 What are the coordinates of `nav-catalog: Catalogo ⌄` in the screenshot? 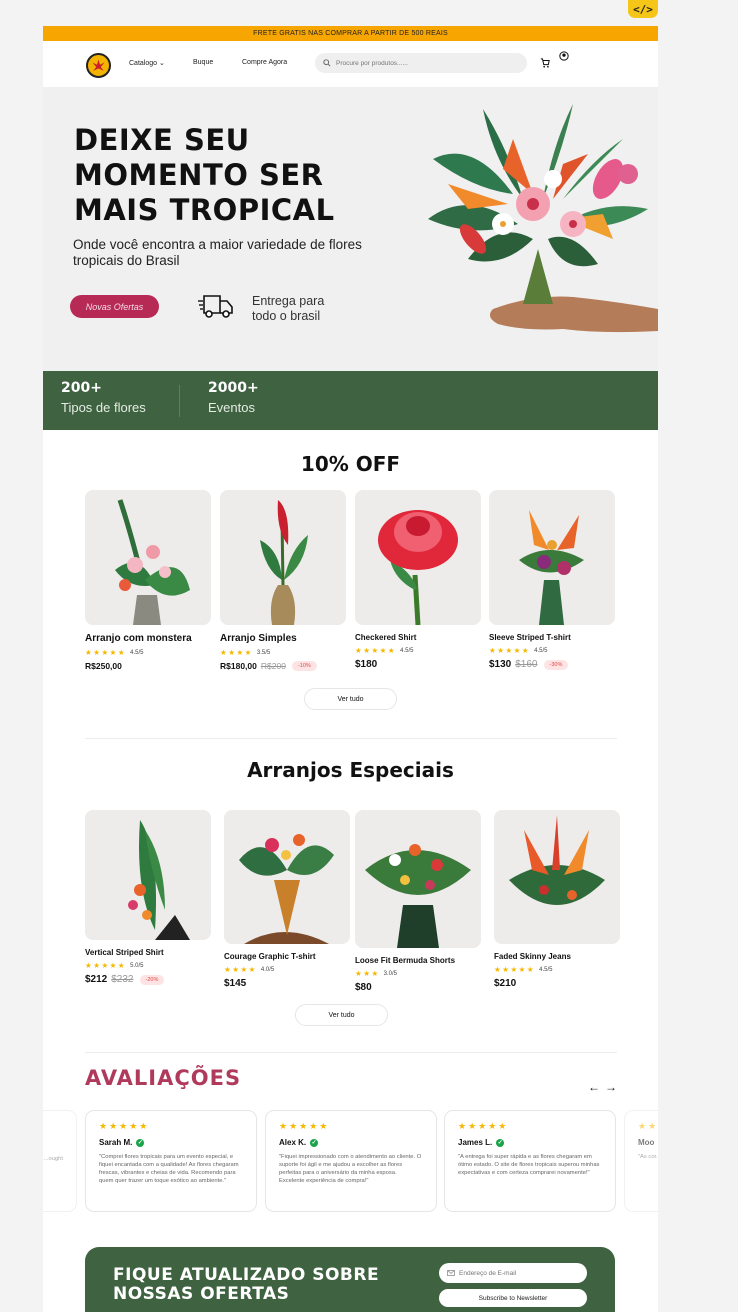 It's located at (147, 63).